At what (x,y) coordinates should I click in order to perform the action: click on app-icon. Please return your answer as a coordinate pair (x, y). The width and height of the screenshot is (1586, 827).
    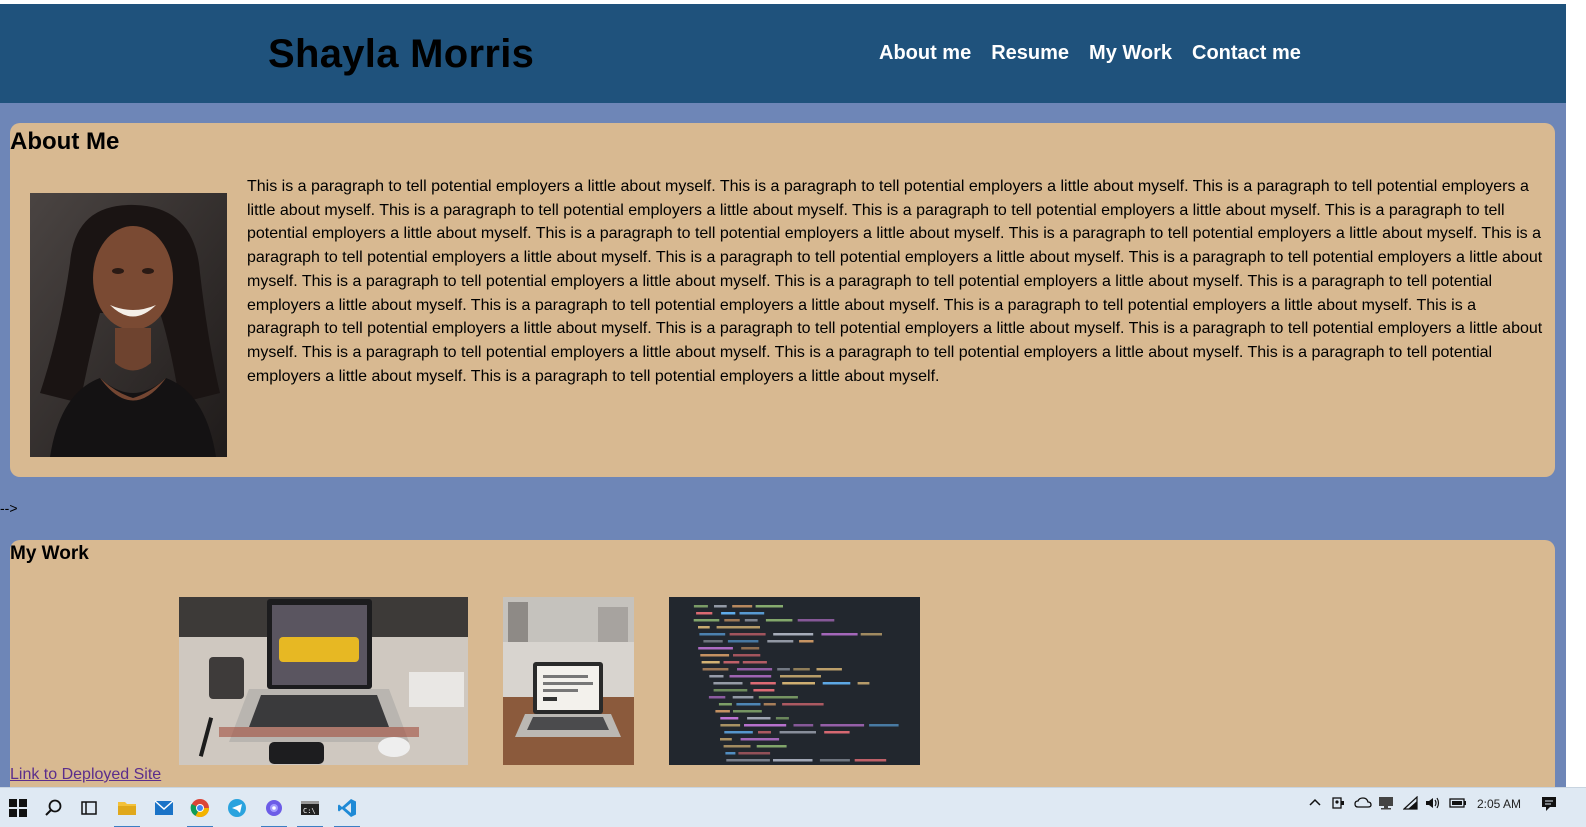
    Looking at the image, I should click on (274, 810).